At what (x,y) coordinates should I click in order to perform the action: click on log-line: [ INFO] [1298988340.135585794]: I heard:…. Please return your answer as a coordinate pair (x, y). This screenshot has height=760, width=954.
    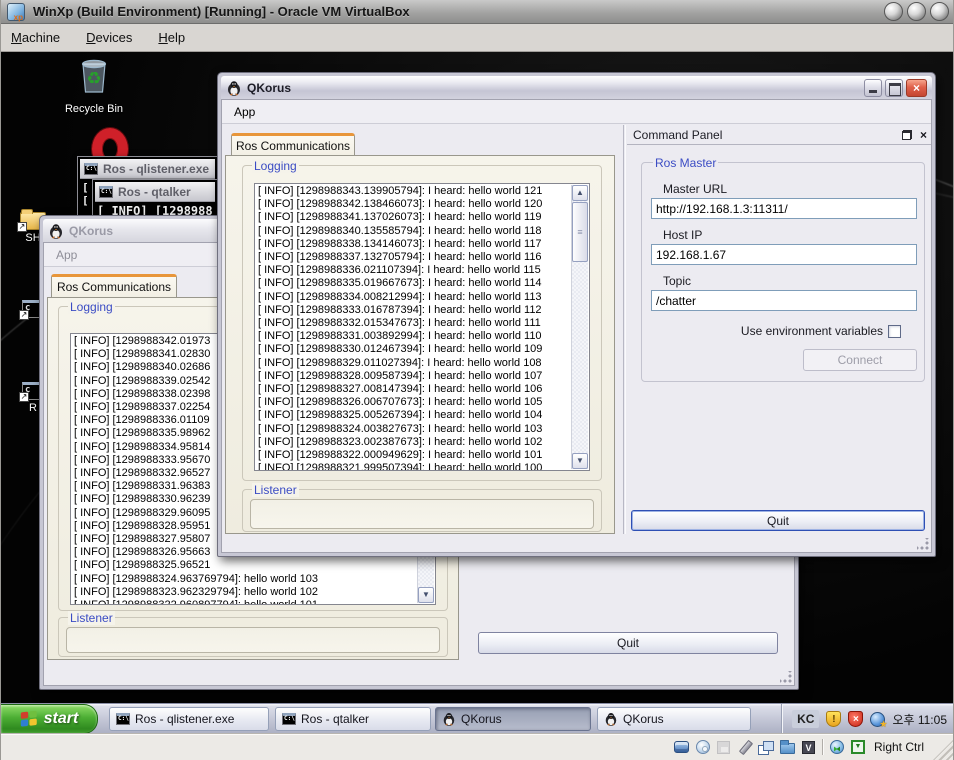
    Looking at the image, I should click on (414, 231).